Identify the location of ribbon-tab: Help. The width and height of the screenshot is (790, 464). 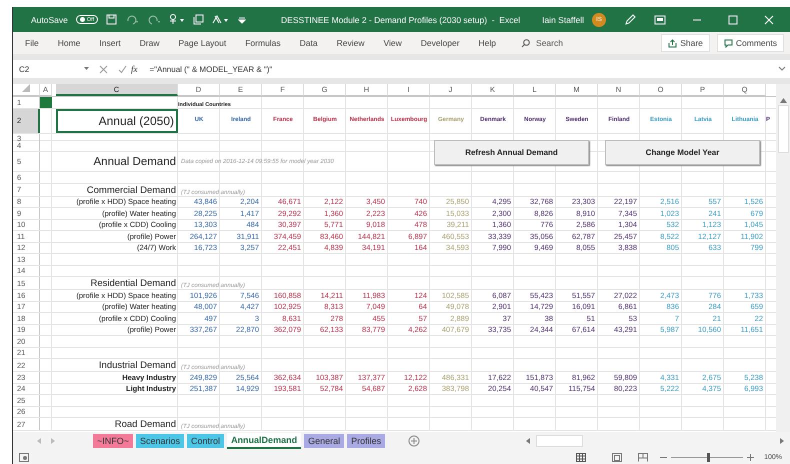
(487, 43).